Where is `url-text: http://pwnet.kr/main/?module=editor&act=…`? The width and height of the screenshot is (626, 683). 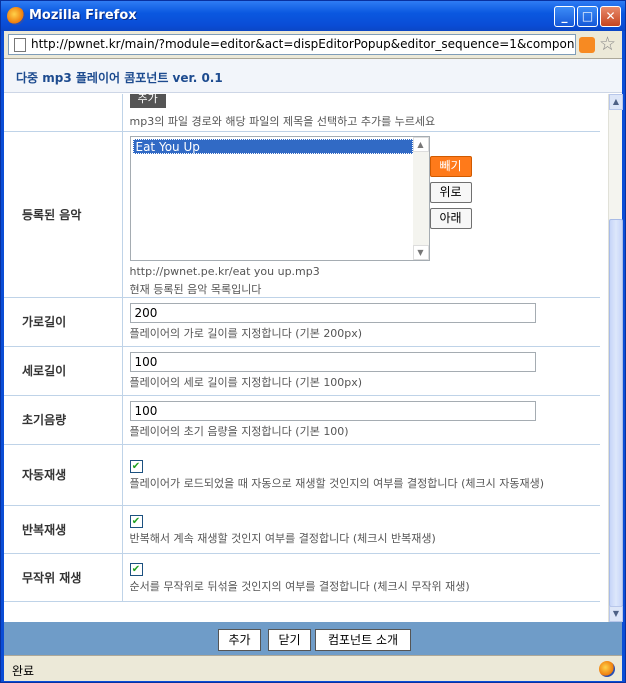 url-text: http://pwnet.kr/main/?module=editor&act=… is located at coordinates (303, 44).